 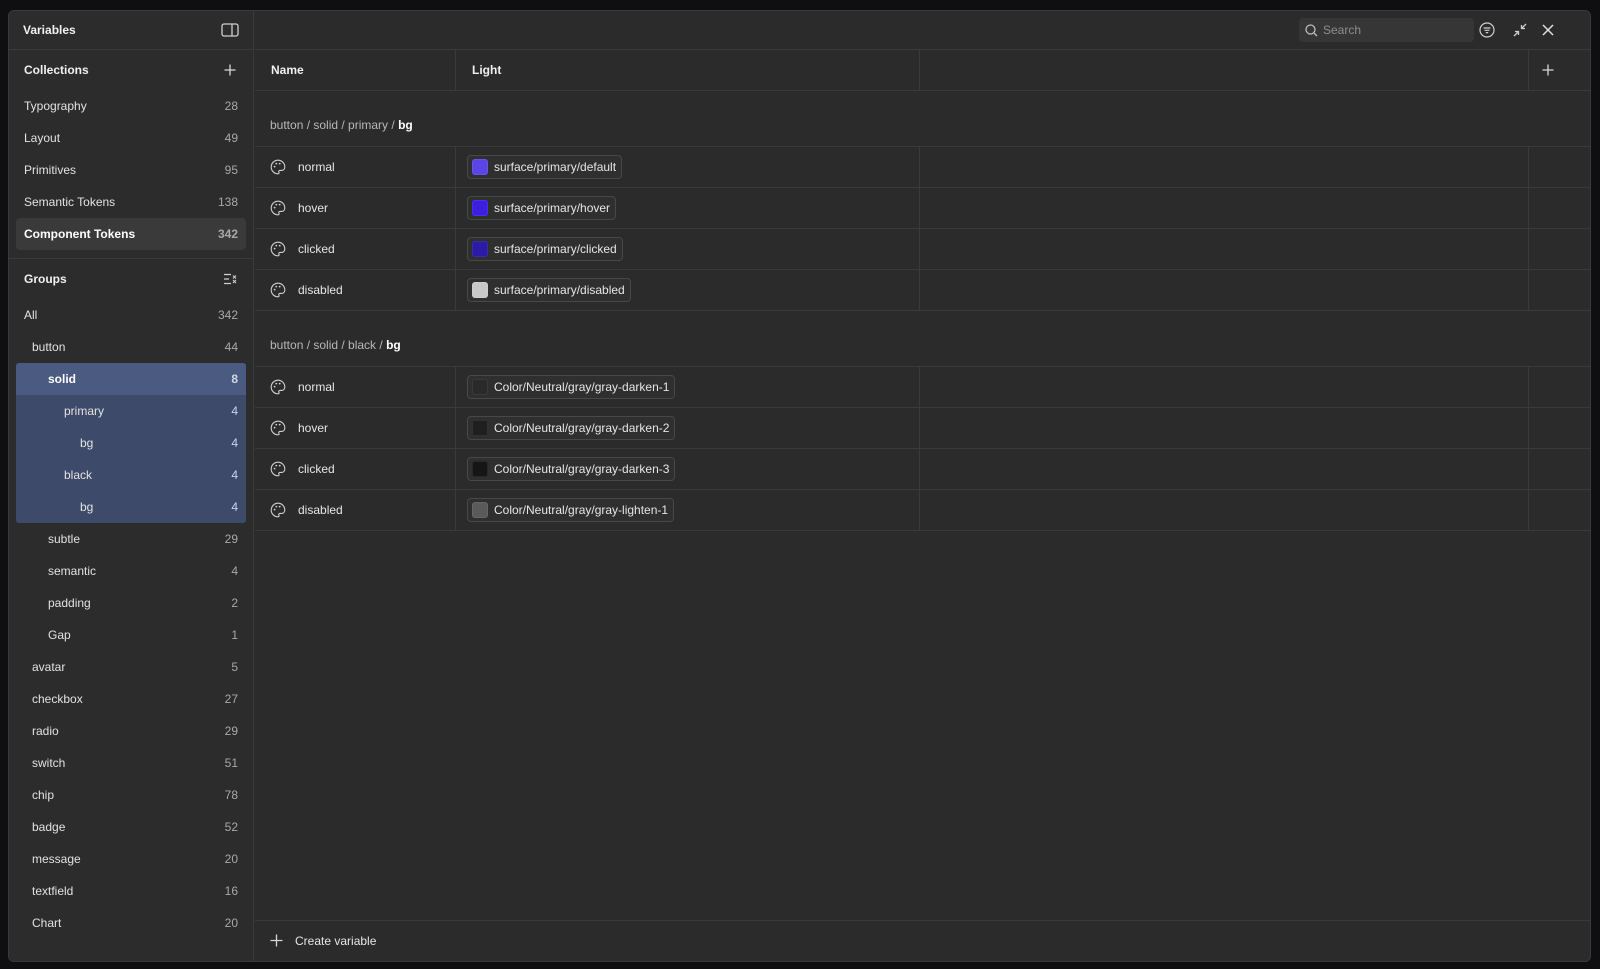 What do you see at coordinates (581, 510) in the screenshot?
I see `variable-value-label: Color/Neutral/gray/gray-lighten-1` at bounding box center [581, 510].